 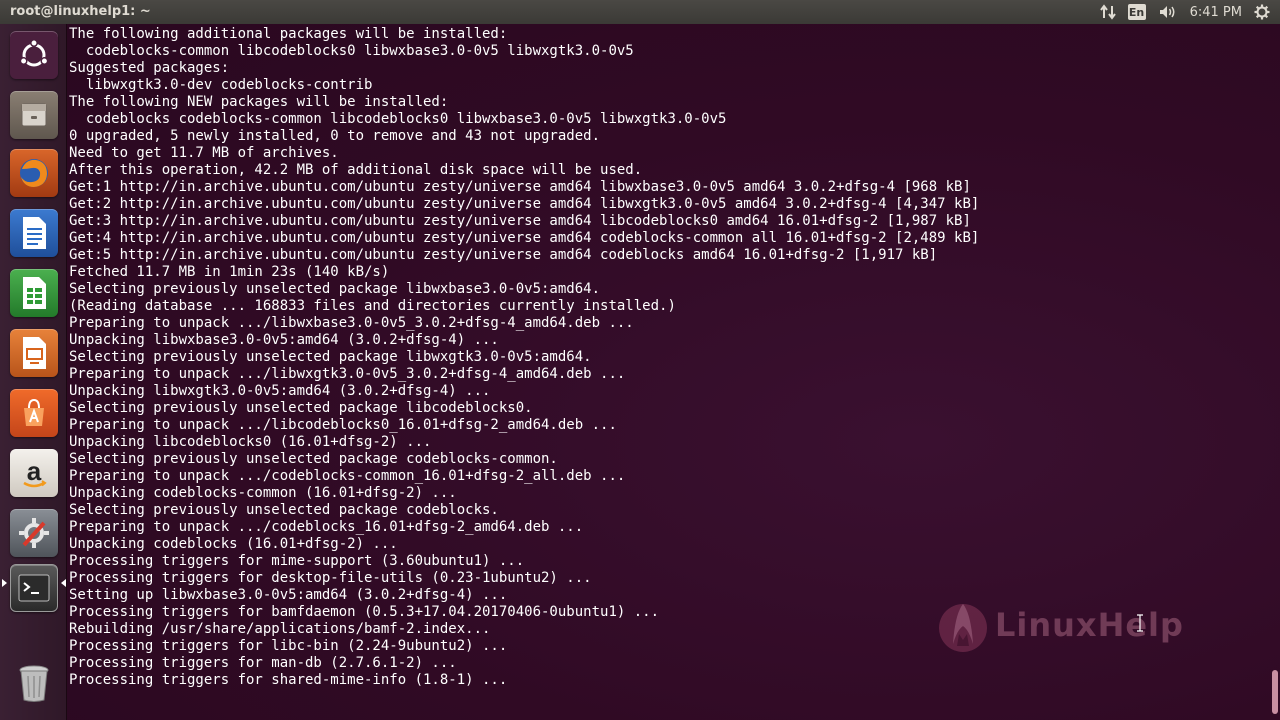 What do you see at coordinates (229, 272) in the screenshot?
I see `terminal-line: Fetched 11.7 MB in 1min 23s (140 kB/s)` at bounding box center [229, 272].